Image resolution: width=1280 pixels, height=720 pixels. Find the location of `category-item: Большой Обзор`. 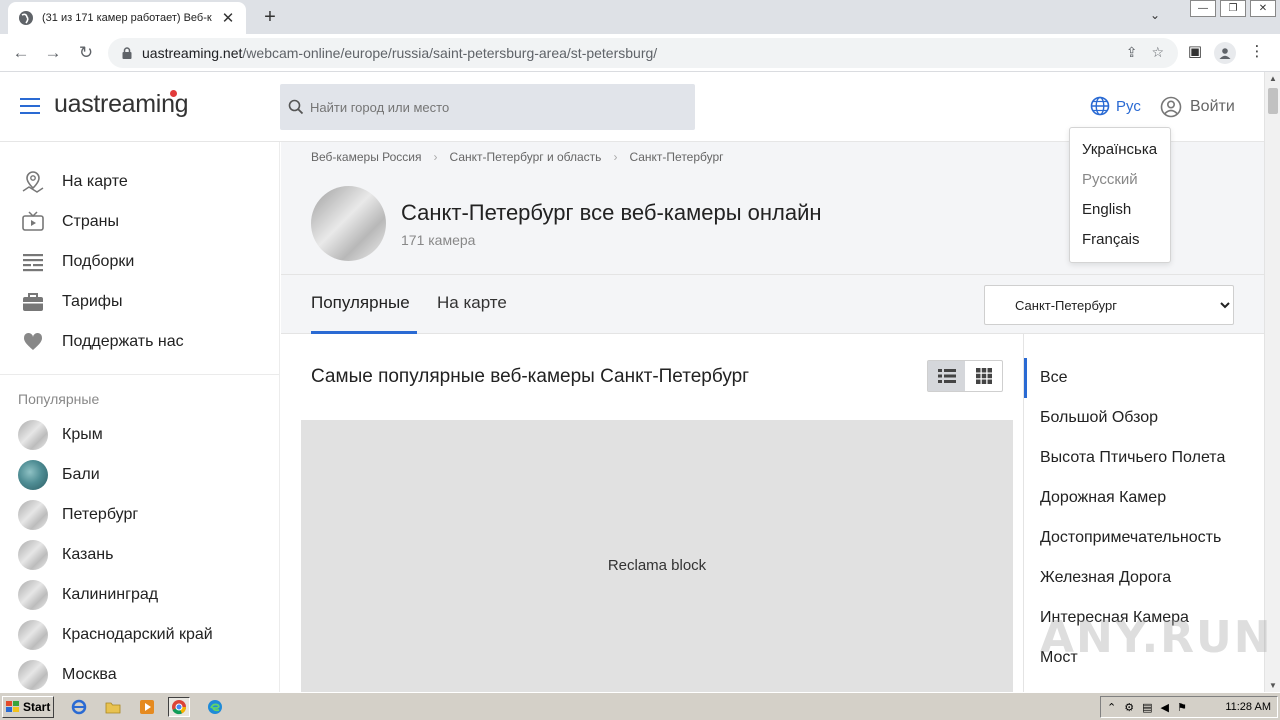

category-item: Большой Обзор is located at coordinates (1132, 418).